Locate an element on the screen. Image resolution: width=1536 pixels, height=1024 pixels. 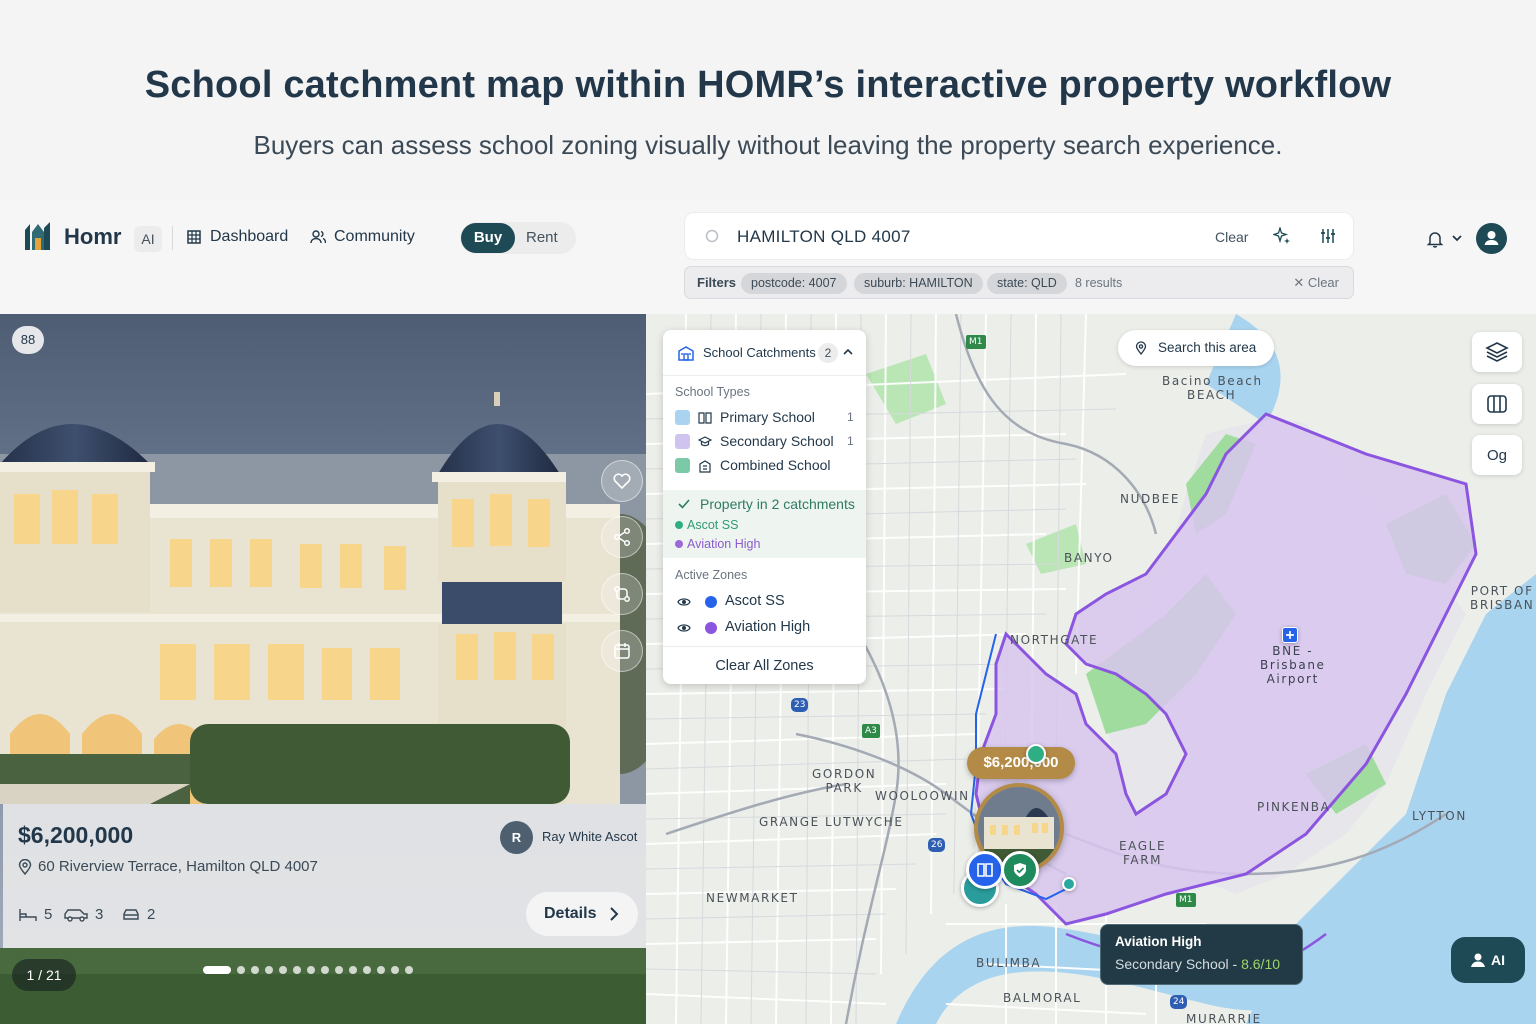
nav-community: Community is located at coordinates (362, 237).